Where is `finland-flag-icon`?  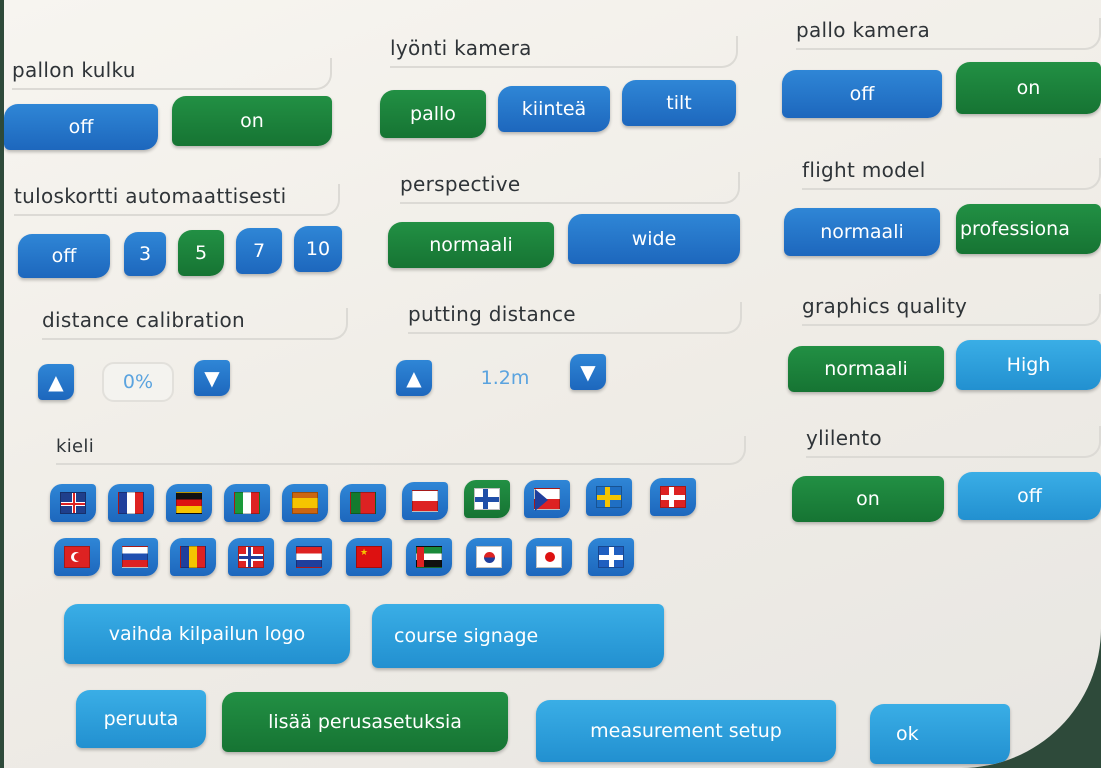
finland-flag-icon is located at coordinates (487, 499).